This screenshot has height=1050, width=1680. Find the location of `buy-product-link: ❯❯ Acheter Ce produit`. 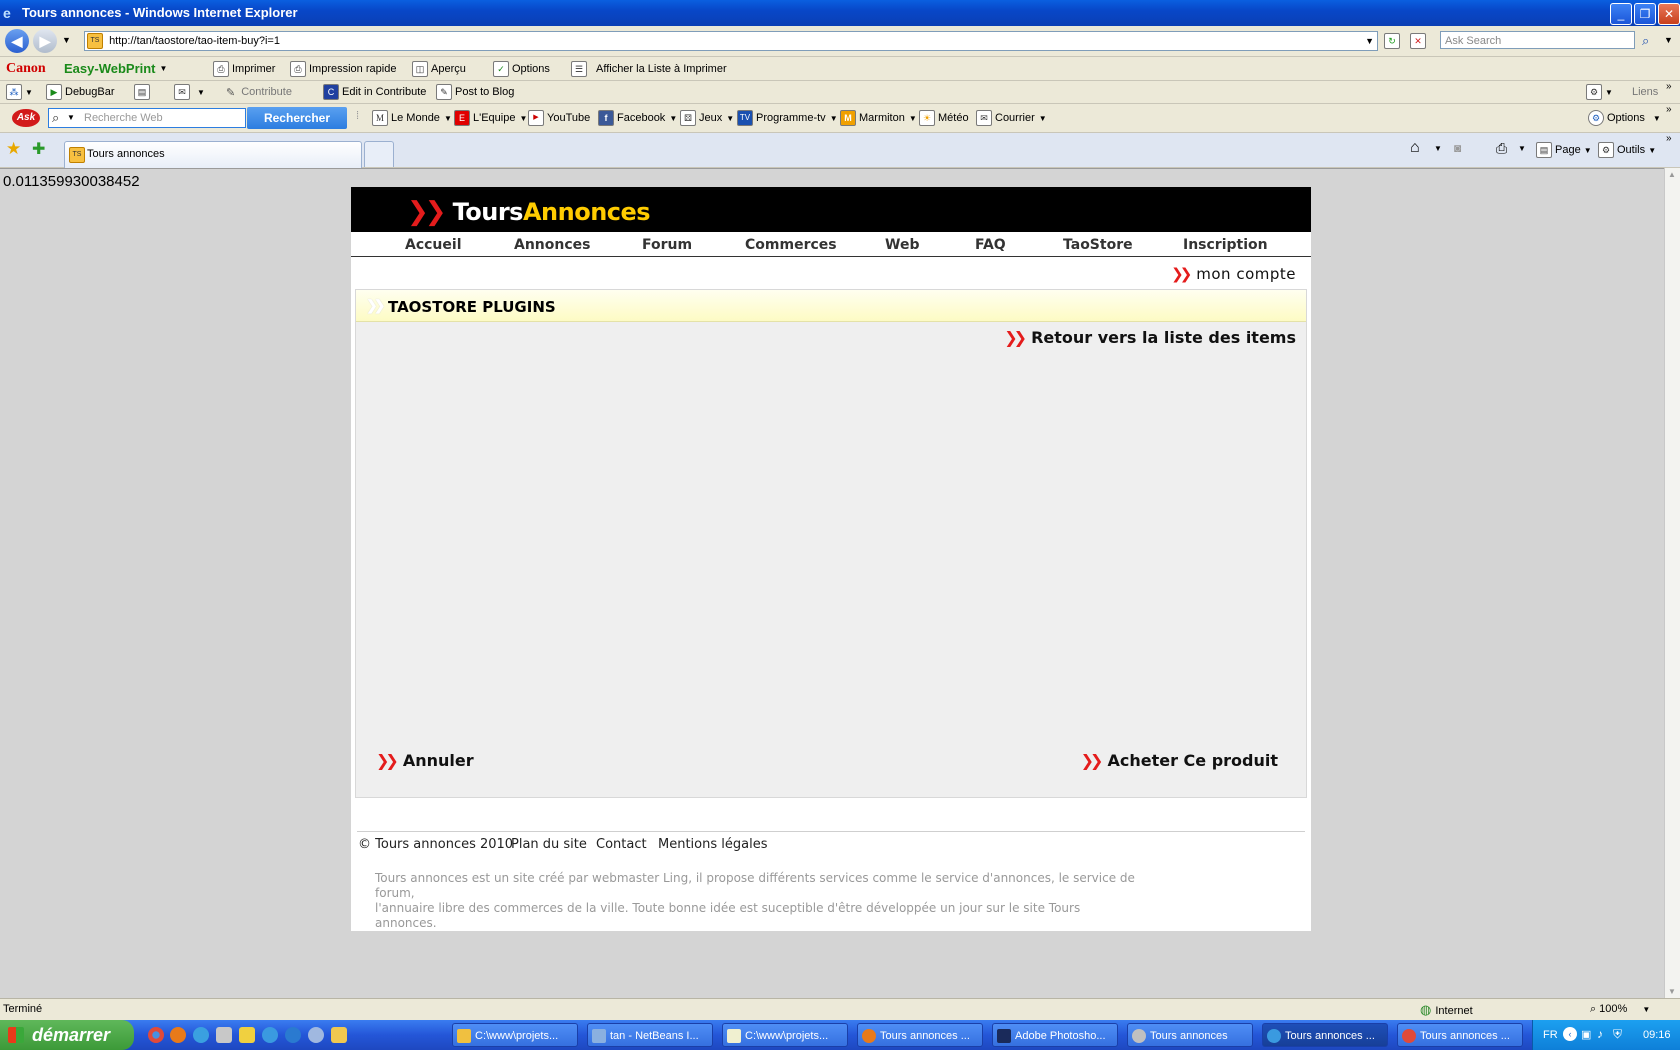

buy-product-link: ❯❯ Acheter Ce produit is located at coordinates (1179, 760).